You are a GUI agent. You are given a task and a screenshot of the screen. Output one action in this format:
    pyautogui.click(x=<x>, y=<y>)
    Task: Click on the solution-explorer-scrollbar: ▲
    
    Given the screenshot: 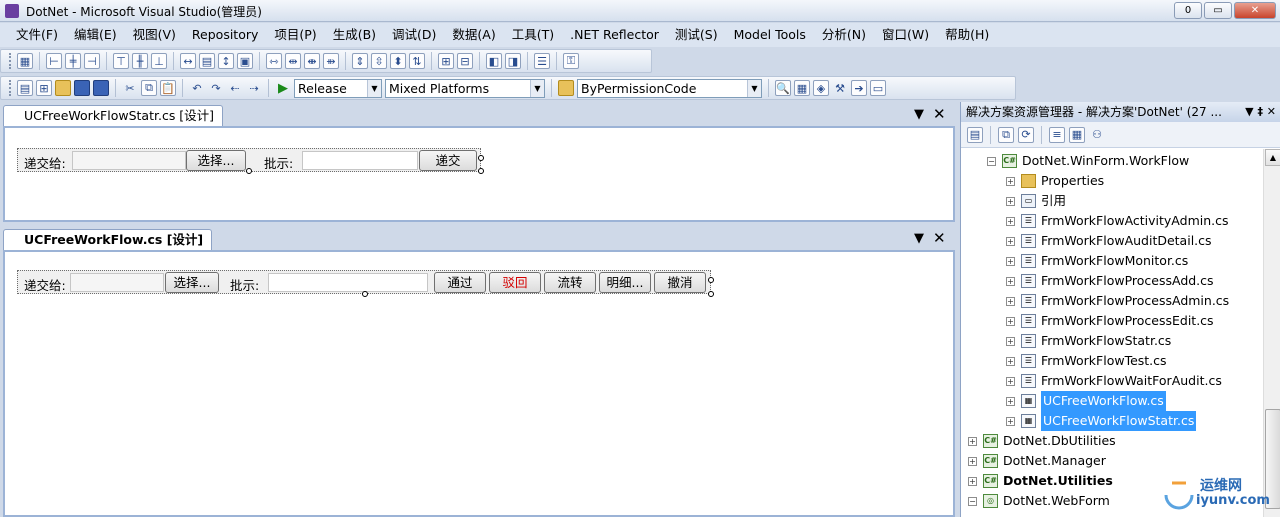 What is the action you would take?
    pyautogui.click(x=1271, y=333)
    